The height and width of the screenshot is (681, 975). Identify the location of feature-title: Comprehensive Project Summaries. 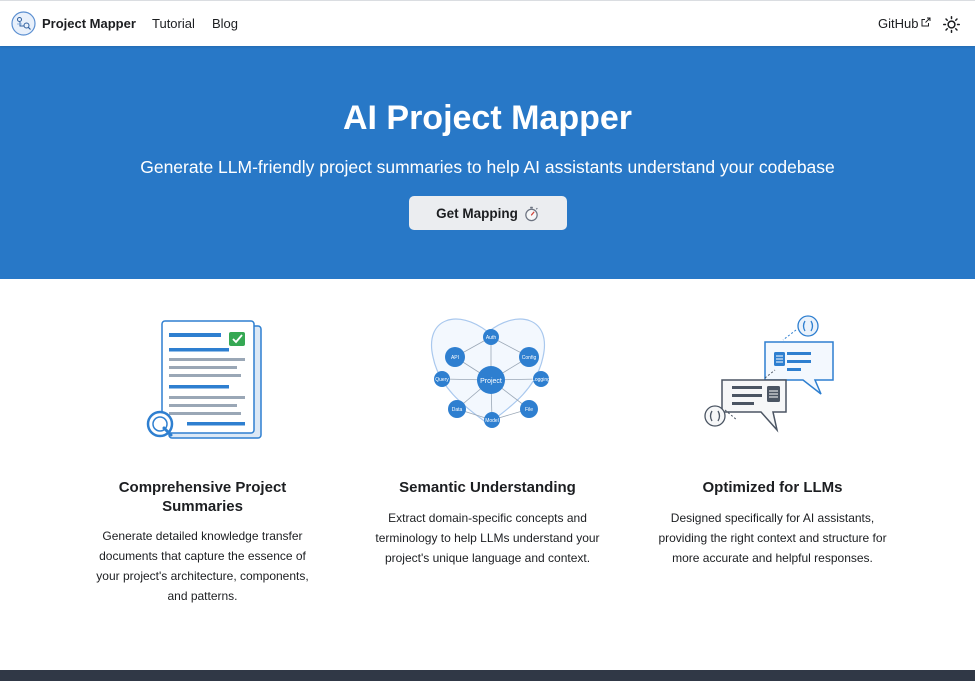
(202, 497).